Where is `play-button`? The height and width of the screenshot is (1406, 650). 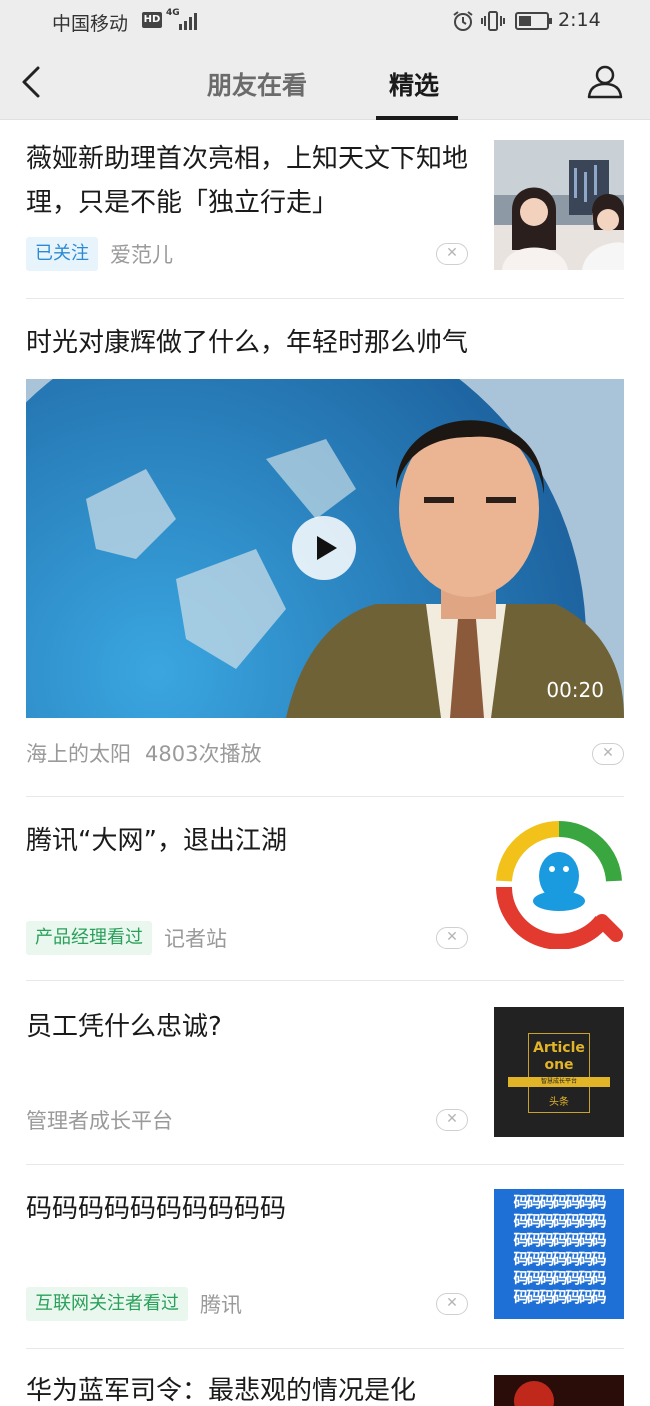 play-button is located at coordinates (324, 548).